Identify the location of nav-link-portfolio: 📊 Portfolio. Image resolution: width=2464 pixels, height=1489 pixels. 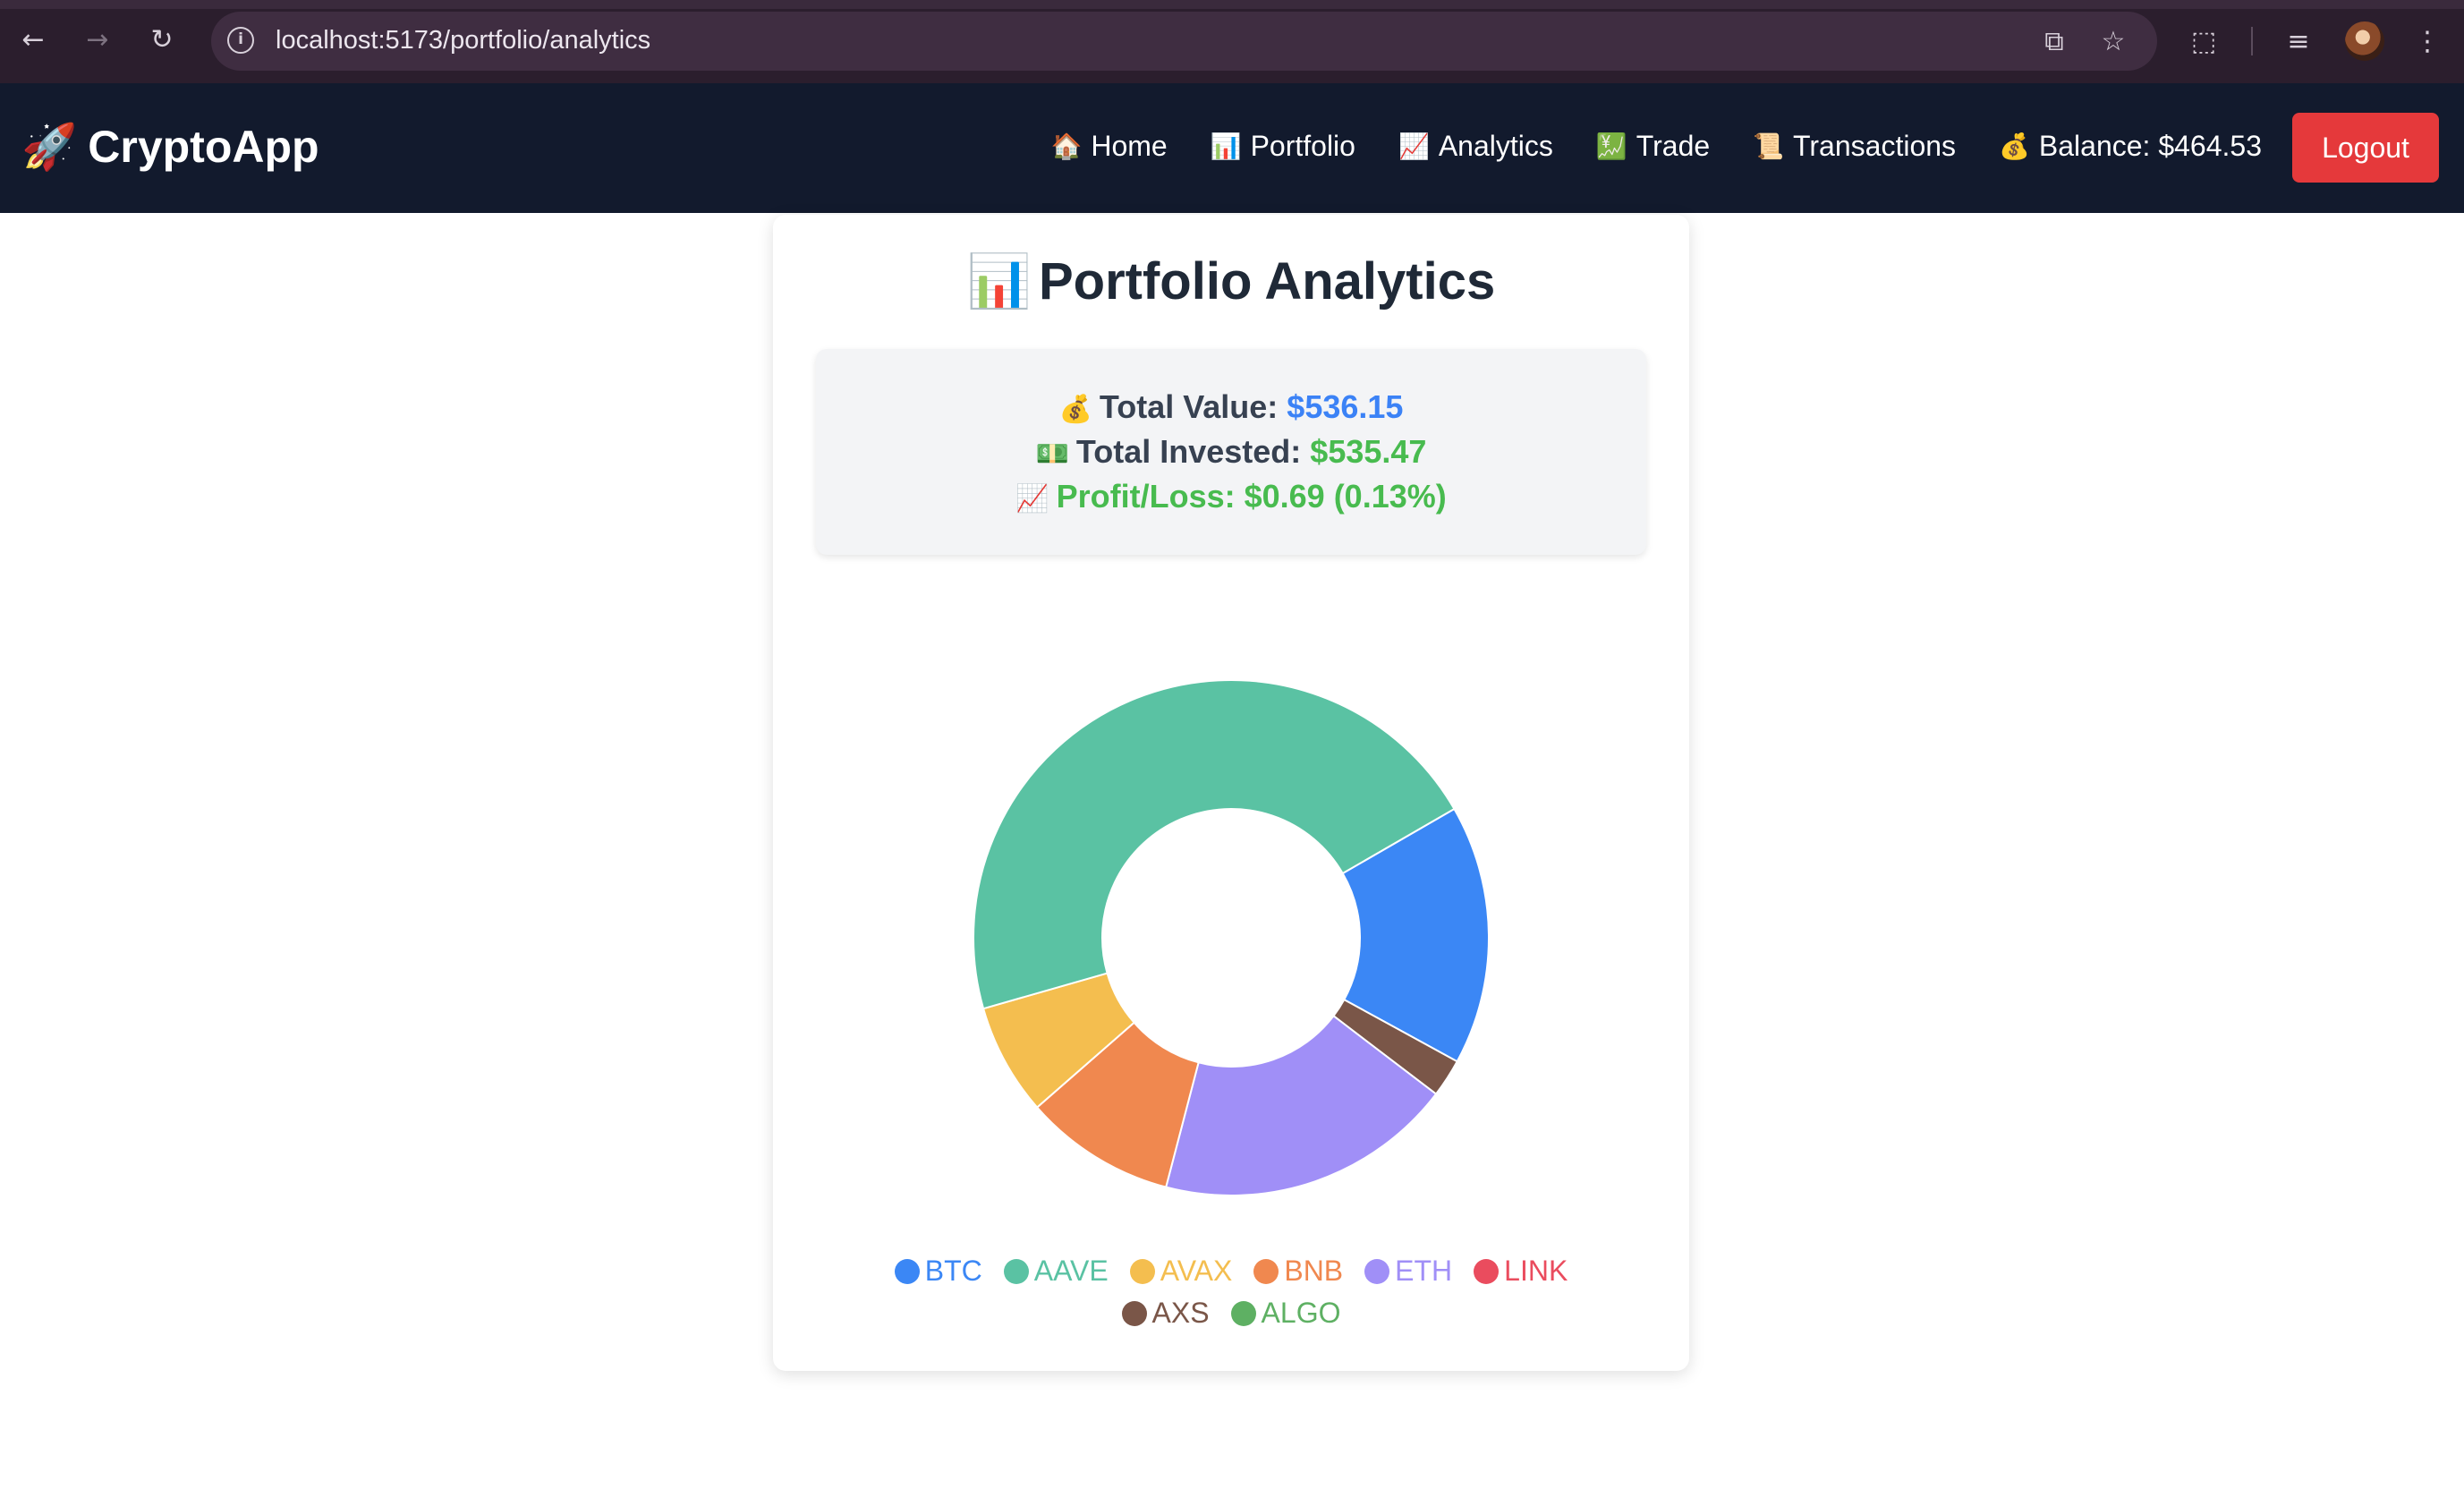
(1283, 146).